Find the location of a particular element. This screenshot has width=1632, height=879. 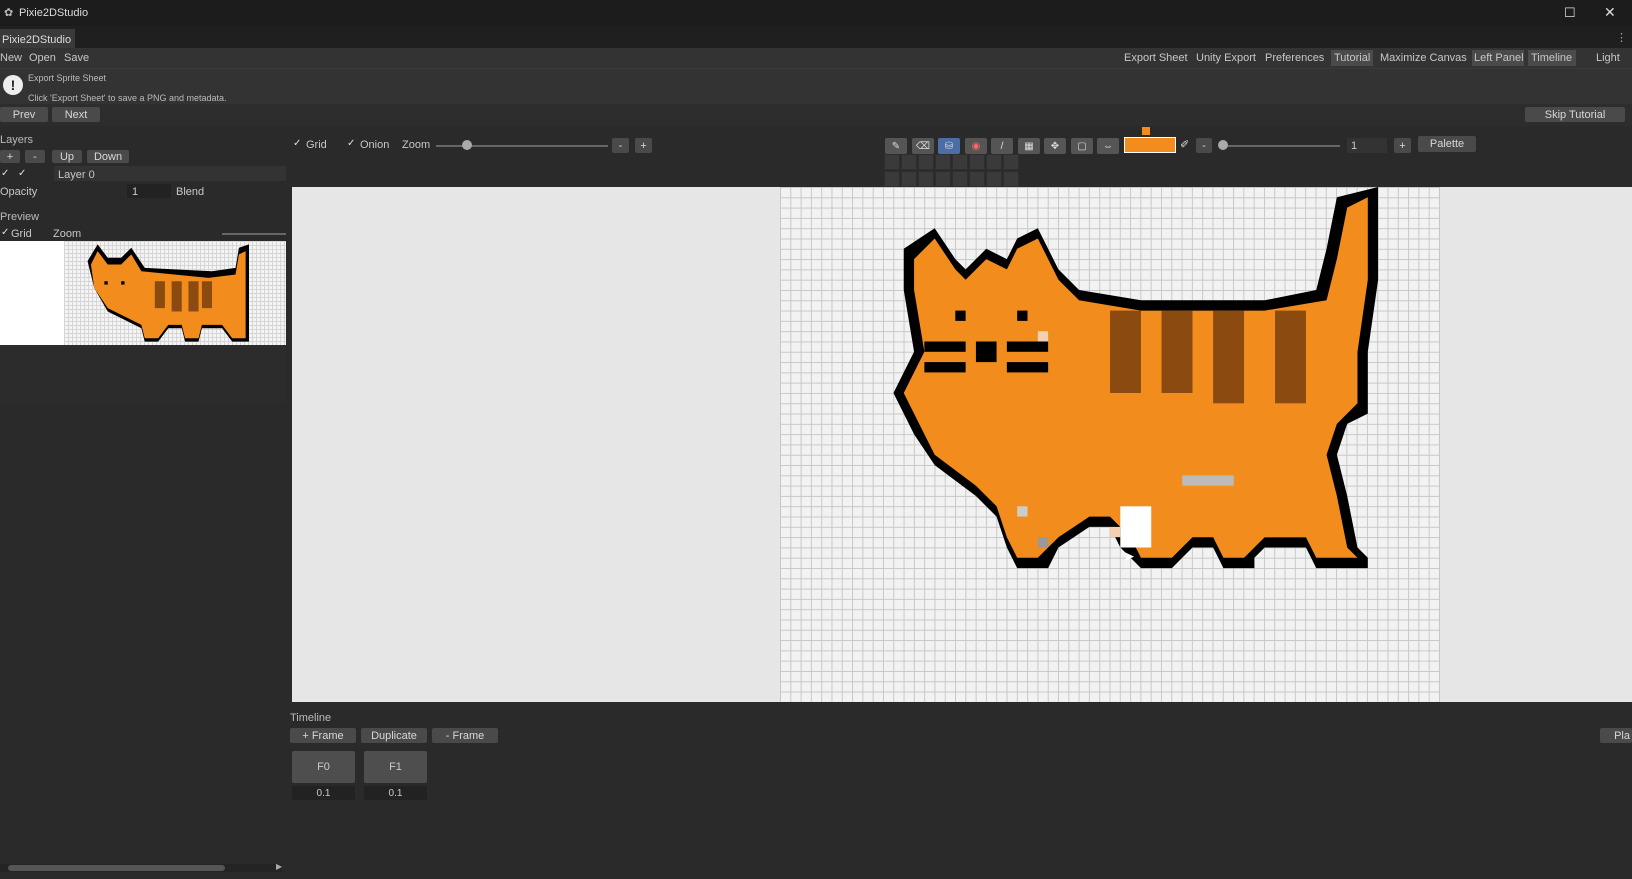

mouse-cursor-icon: ➤ is located at coordinates (1129, 556).